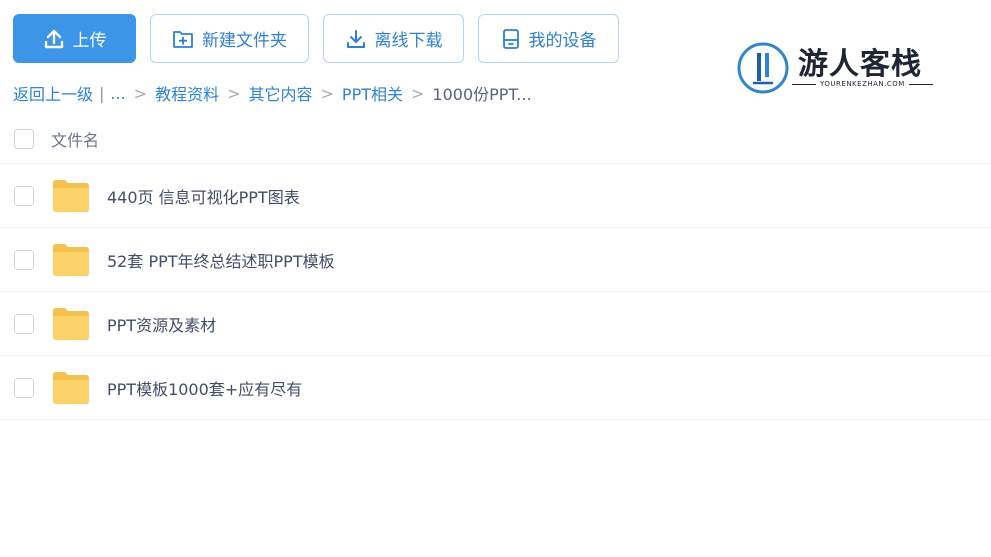 This screenshot has height=557, width=991. I want to click on table-row: 52套 PPT年终总结述职PPT模板, so click(495, 260).